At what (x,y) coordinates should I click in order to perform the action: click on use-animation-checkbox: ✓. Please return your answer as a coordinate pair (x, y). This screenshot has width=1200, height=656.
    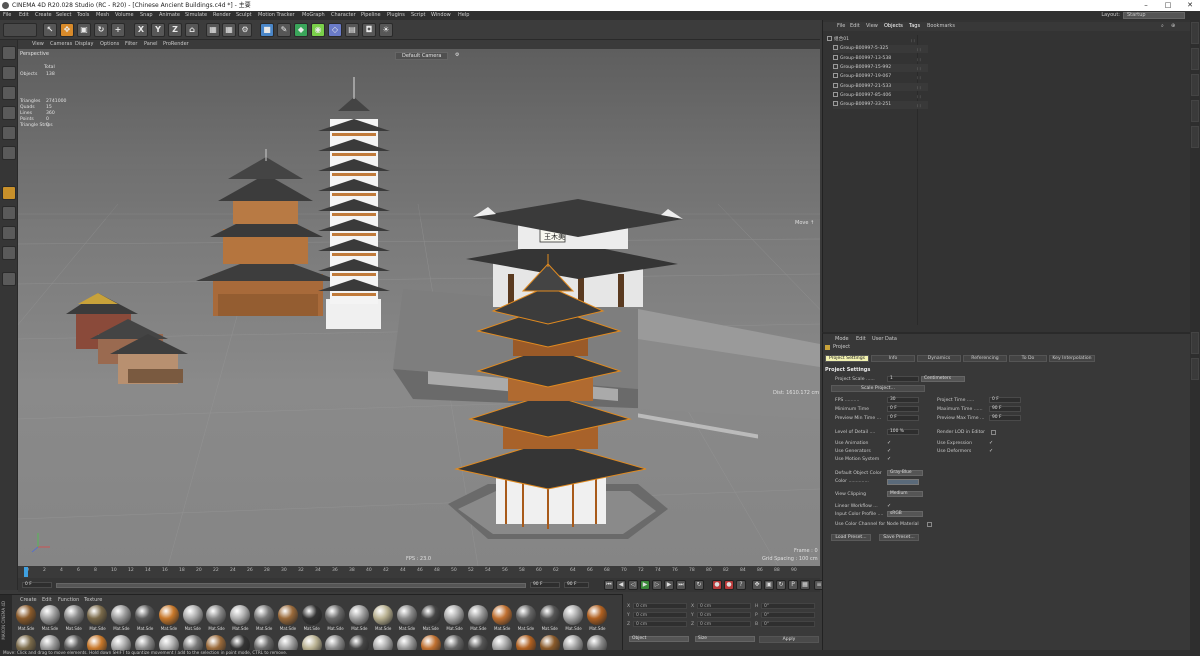
    Looking at the image, I should click on (889, 443).